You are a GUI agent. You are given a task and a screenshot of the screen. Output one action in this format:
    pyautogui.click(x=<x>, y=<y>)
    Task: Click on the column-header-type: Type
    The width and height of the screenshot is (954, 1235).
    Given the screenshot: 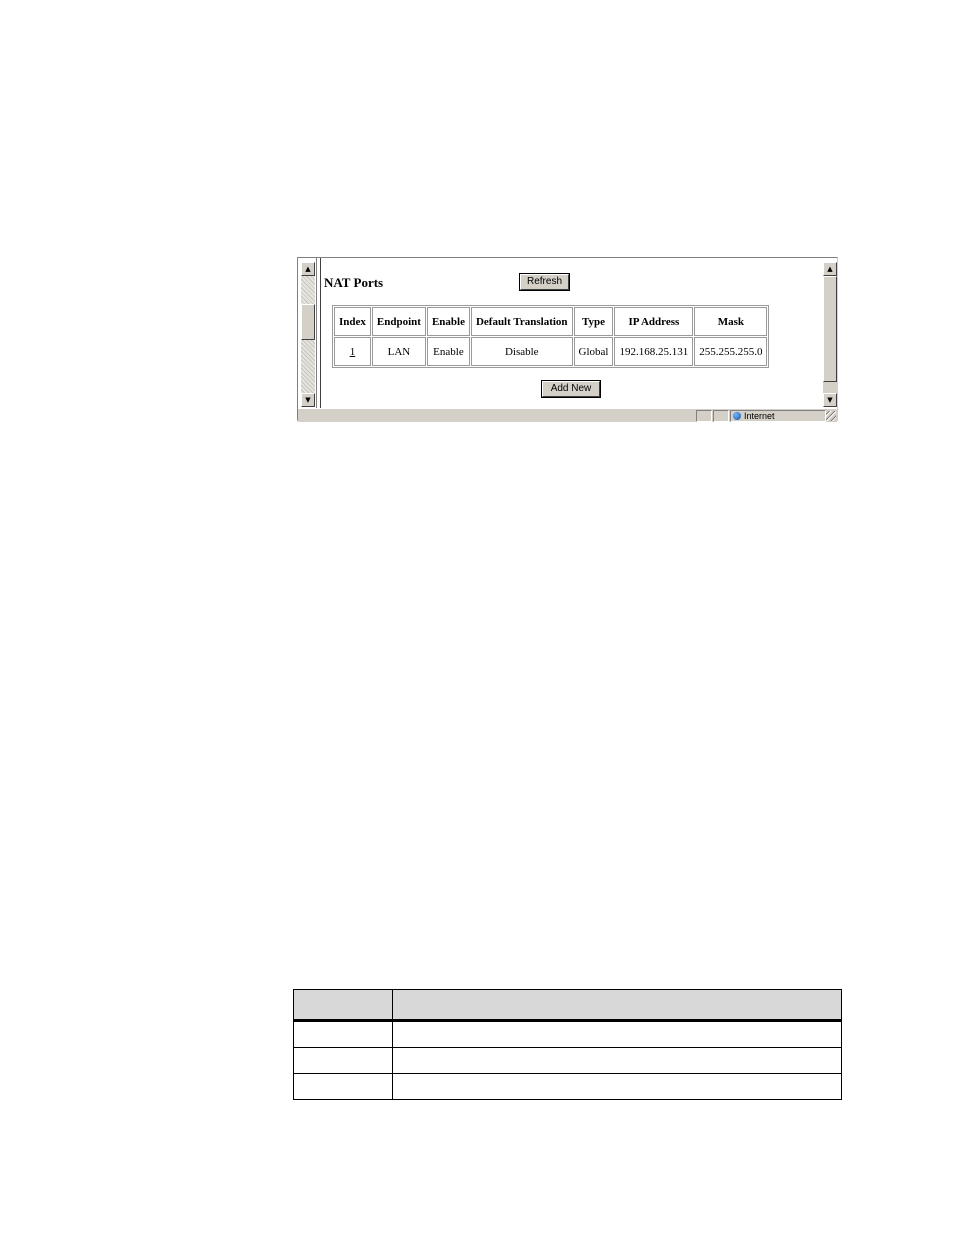 What is the action you would take?
    pyautogui.click(x=593, y=321)
    